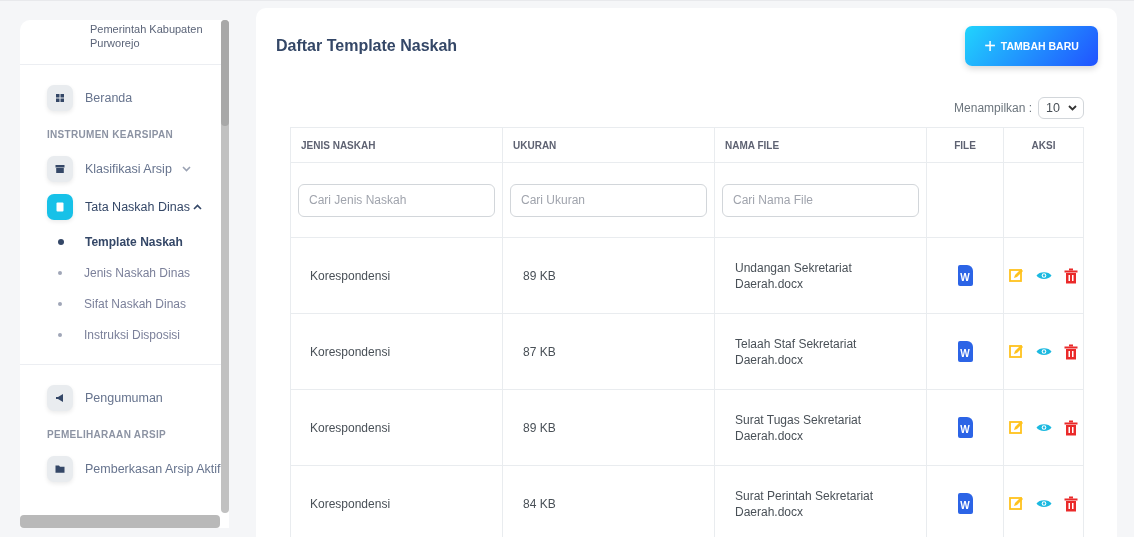 This screenshot has height=537, width=1134. I want to click on column-header: FILE, so click(965, 145).